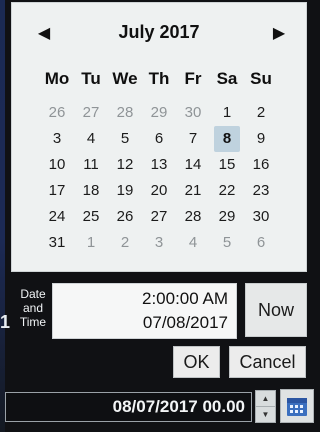 Image resolution: width=320 pixels, height=432 pixels. I want to click on date-time-label: Date and Time, so click(33, 308).